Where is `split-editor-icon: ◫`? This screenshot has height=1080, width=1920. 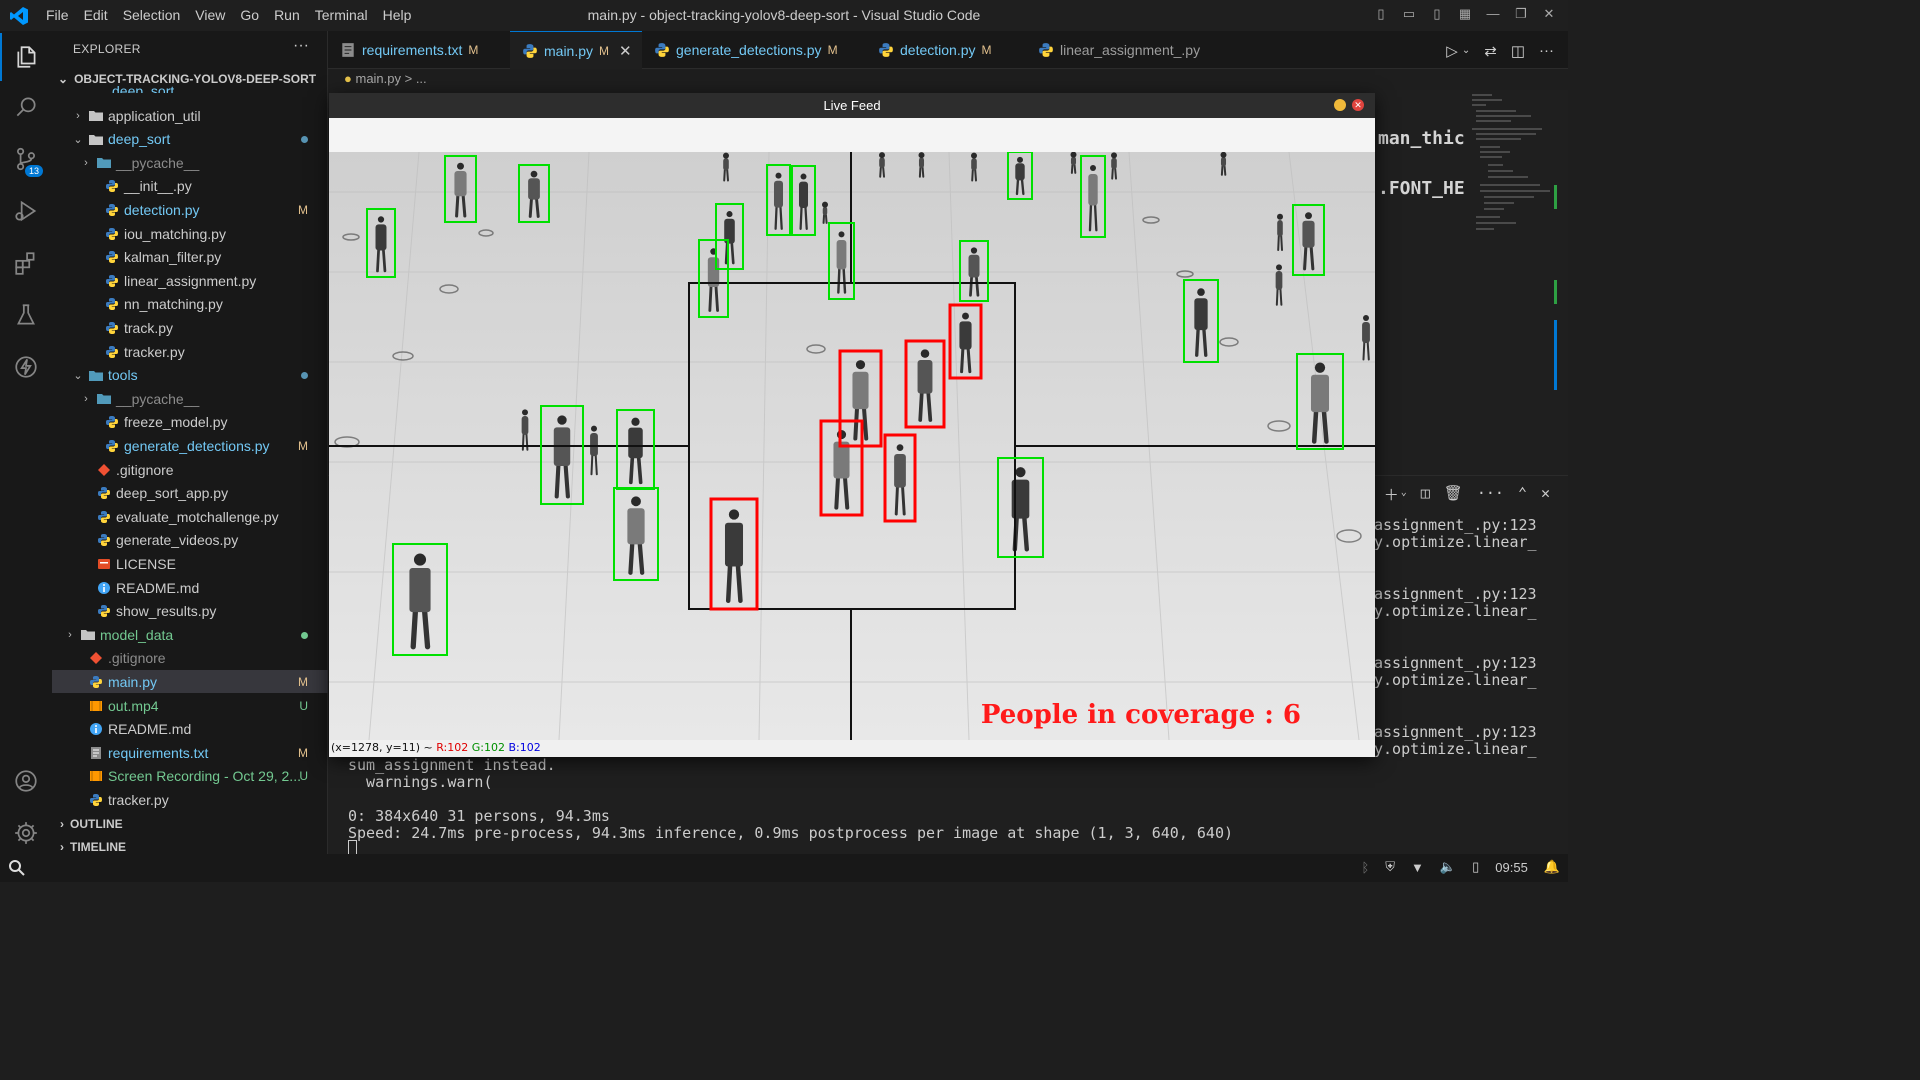
split-editor-icon: ◫ is located at coordinates (1518, 51).